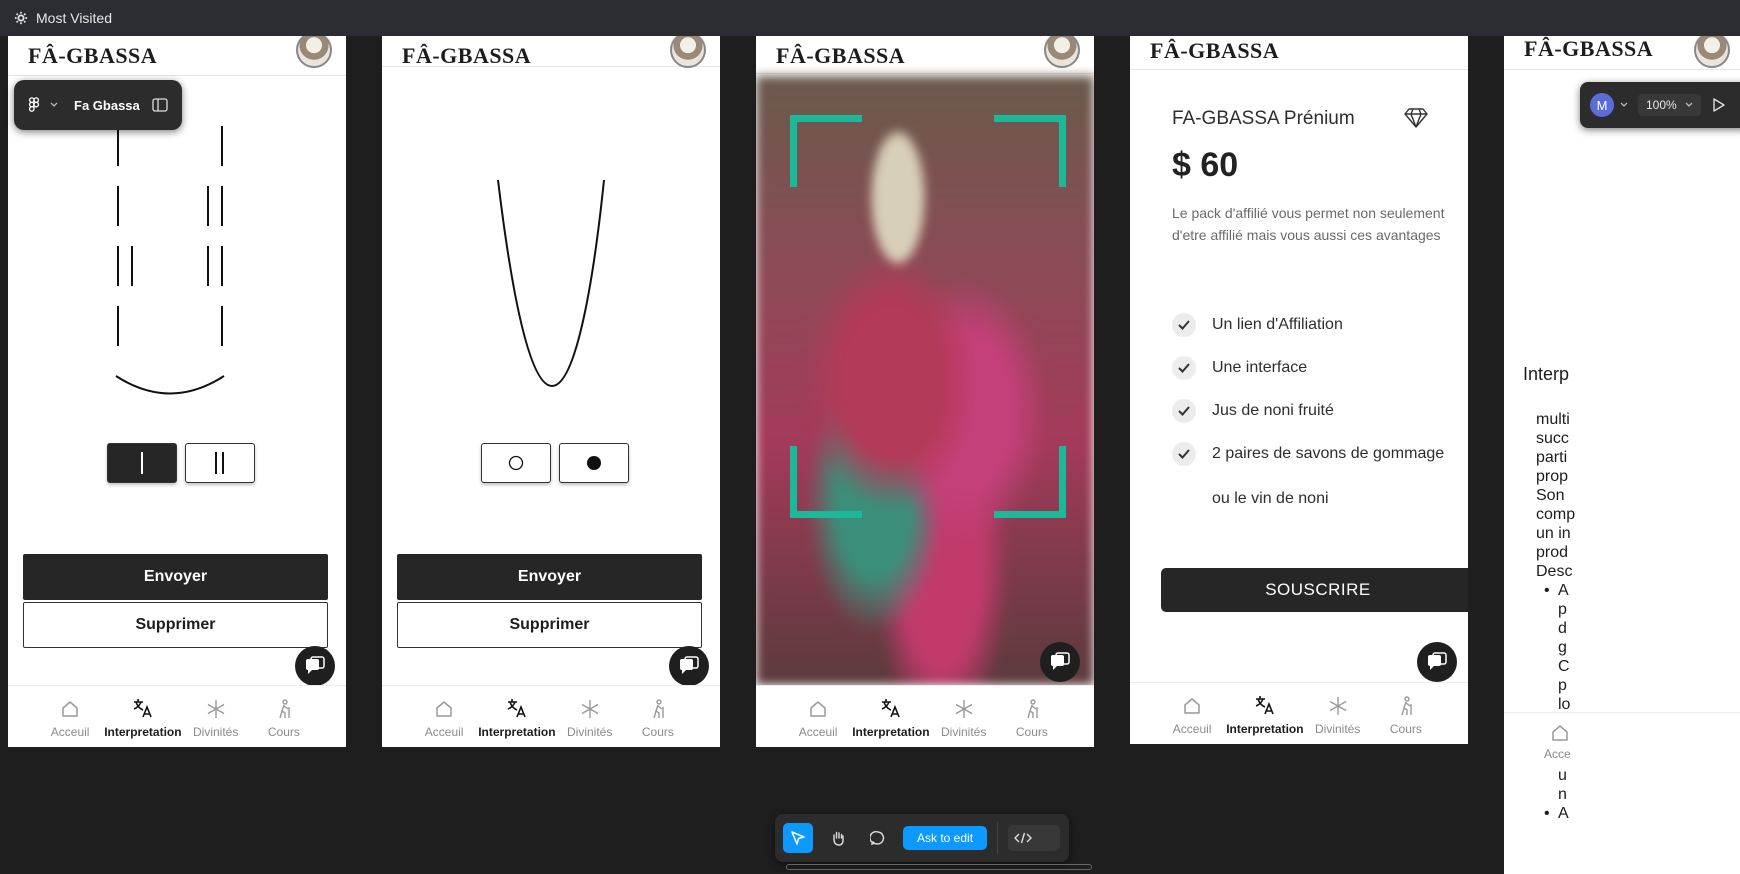 The width and height of the screenshot is (1740, 874). What do you see at coordinates (1030, 151) in the screenshot?
I see `scan-corner-tr` at bounding box center [1030, 151].